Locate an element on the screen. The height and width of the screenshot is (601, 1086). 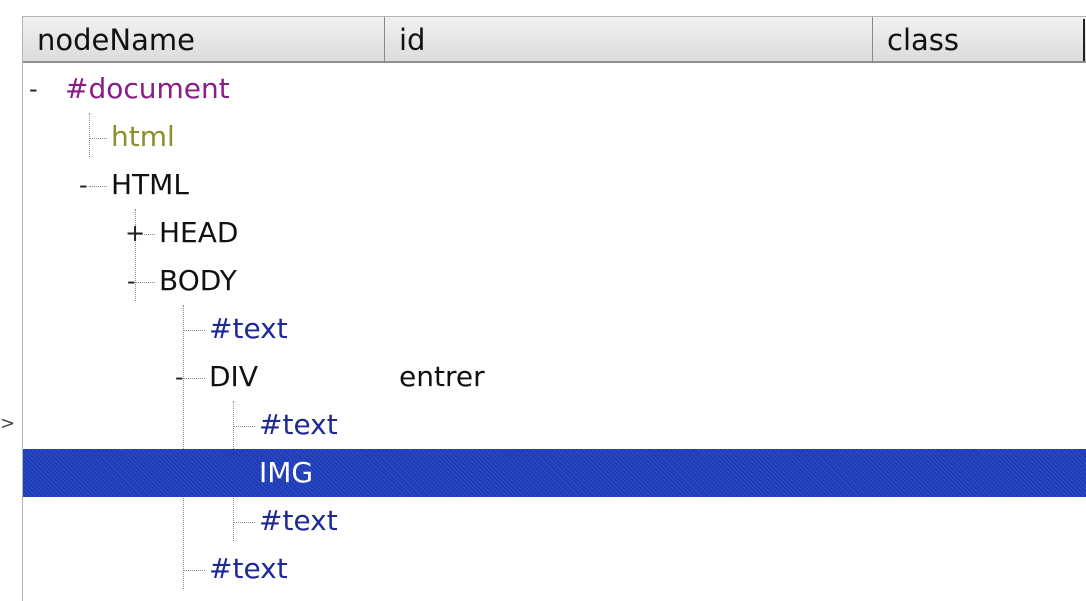
tree-row-div: - DIV entrer is located at coordinates (554, 377).